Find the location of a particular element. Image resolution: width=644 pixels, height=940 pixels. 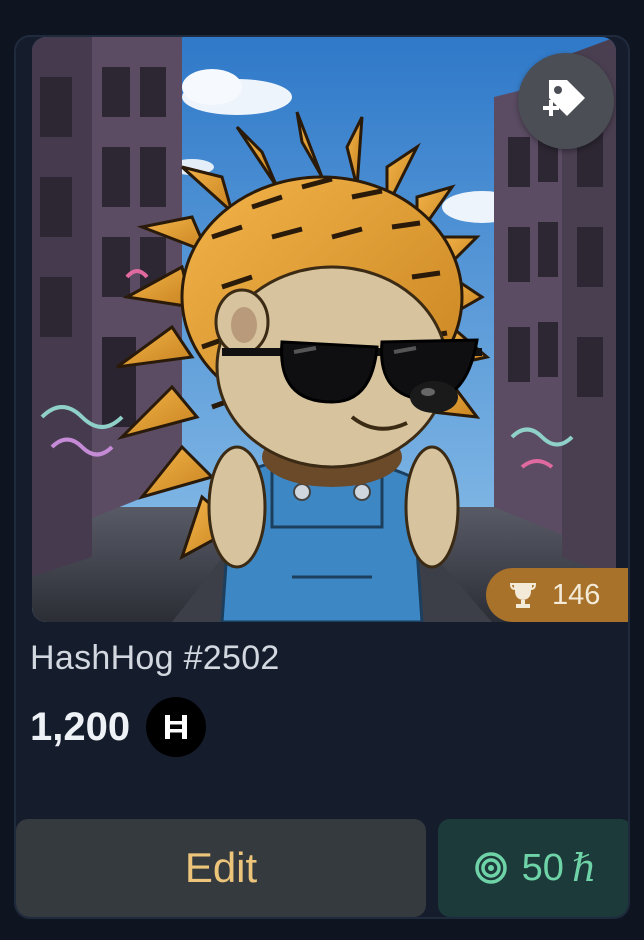

edit-button: Edit is located at coordinates (221, 868).